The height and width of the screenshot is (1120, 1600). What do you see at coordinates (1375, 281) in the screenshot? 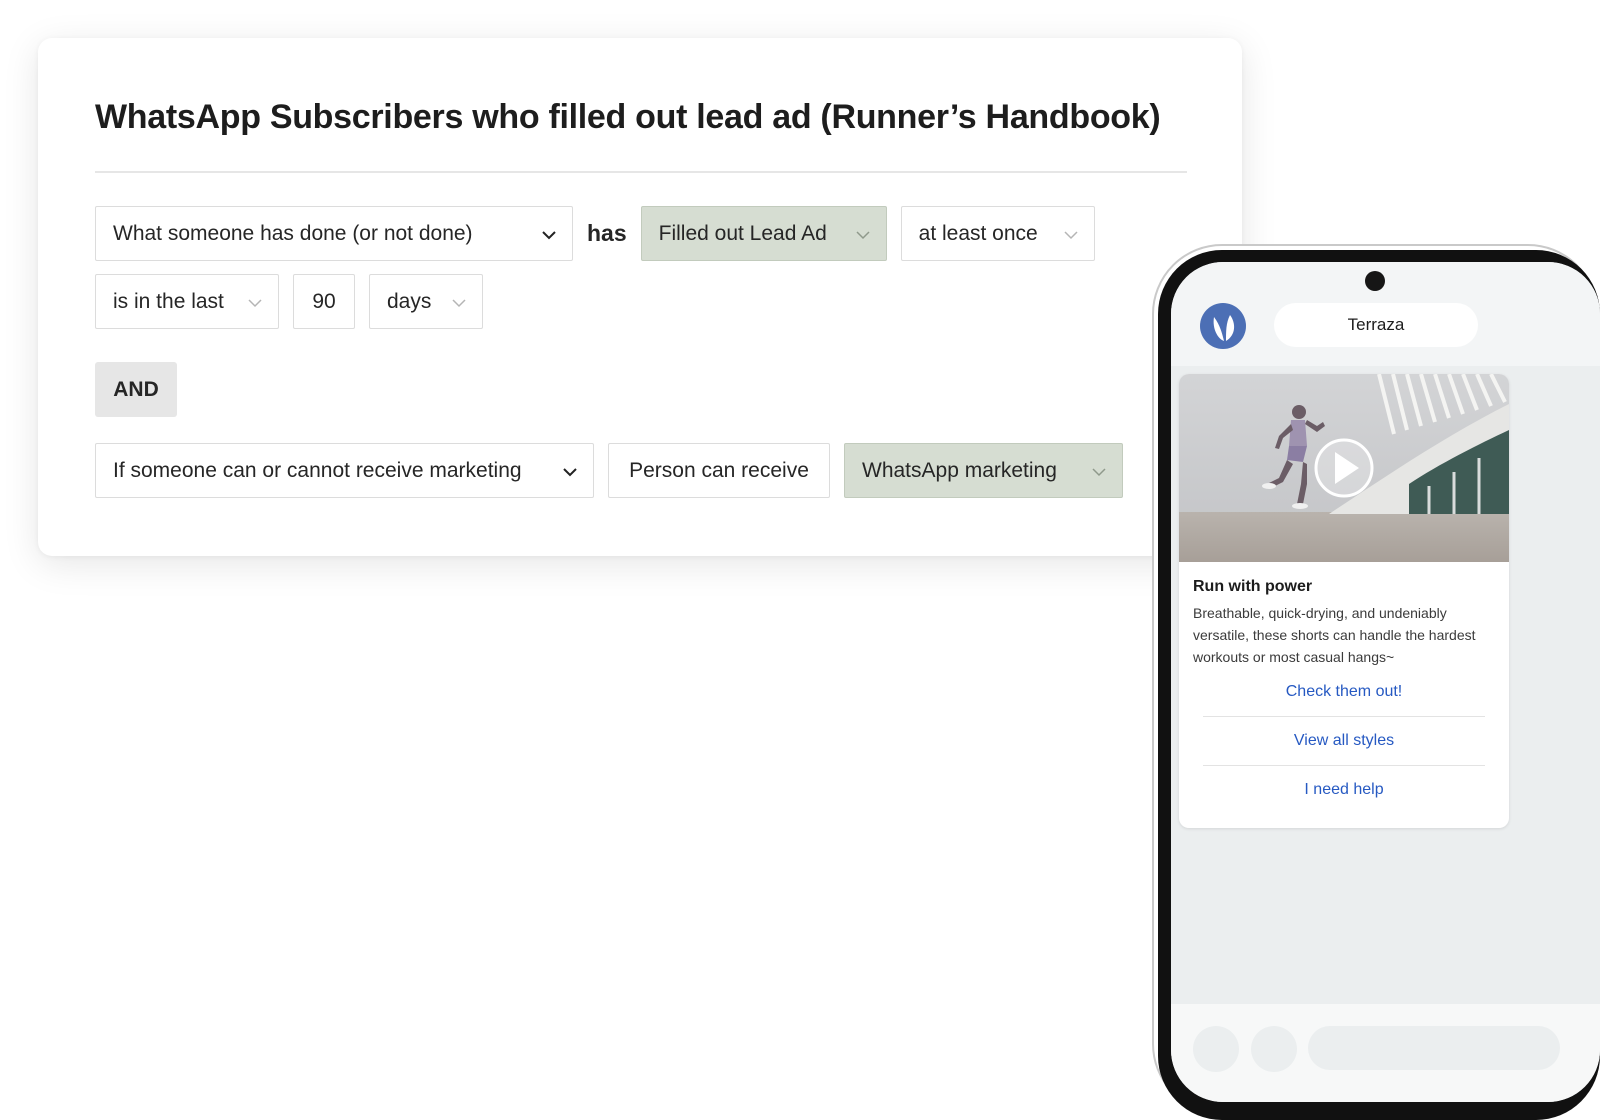
I see `camera-dot` at bounding box center [1375, 281].